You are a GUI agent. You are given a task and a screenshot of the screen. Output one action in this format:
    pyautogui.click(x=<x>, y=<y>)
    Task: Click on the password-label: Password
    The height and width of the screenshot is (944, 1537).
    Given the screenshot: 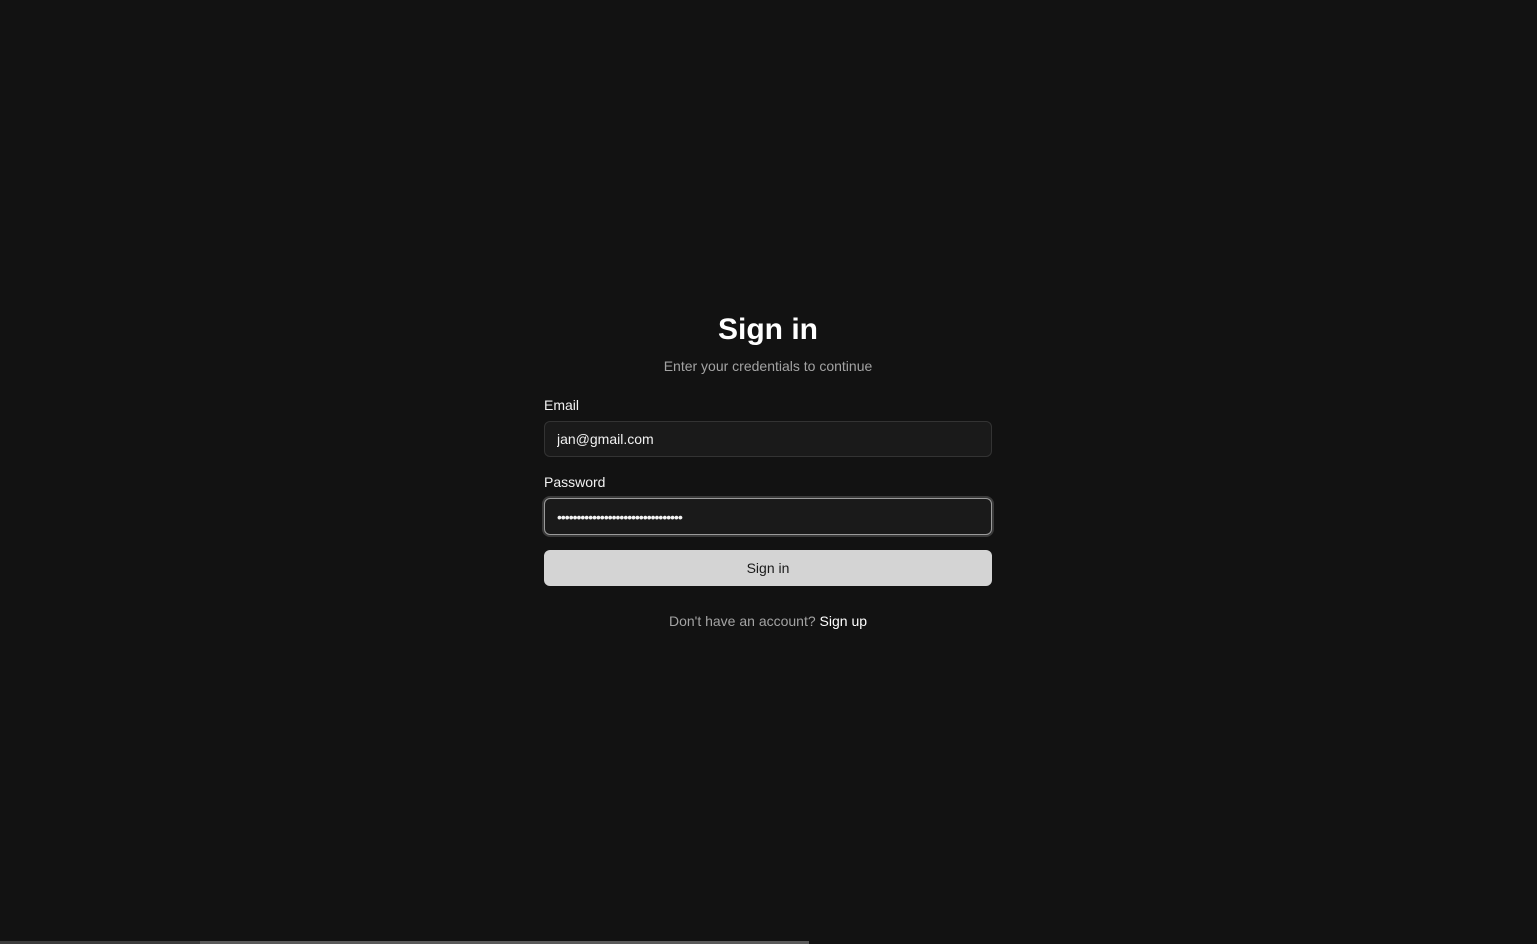 What is the action you would take?
    pyautogui.click(x=575, y=482)
    